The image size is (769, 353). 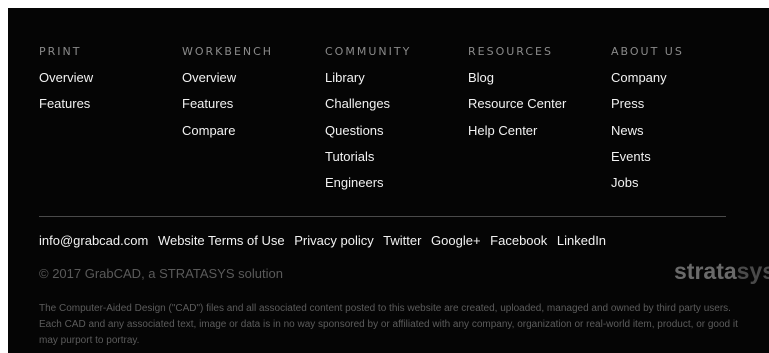 I want to click on link-terms-of-use: Website Terms of Use, so click(x=221, y=240).